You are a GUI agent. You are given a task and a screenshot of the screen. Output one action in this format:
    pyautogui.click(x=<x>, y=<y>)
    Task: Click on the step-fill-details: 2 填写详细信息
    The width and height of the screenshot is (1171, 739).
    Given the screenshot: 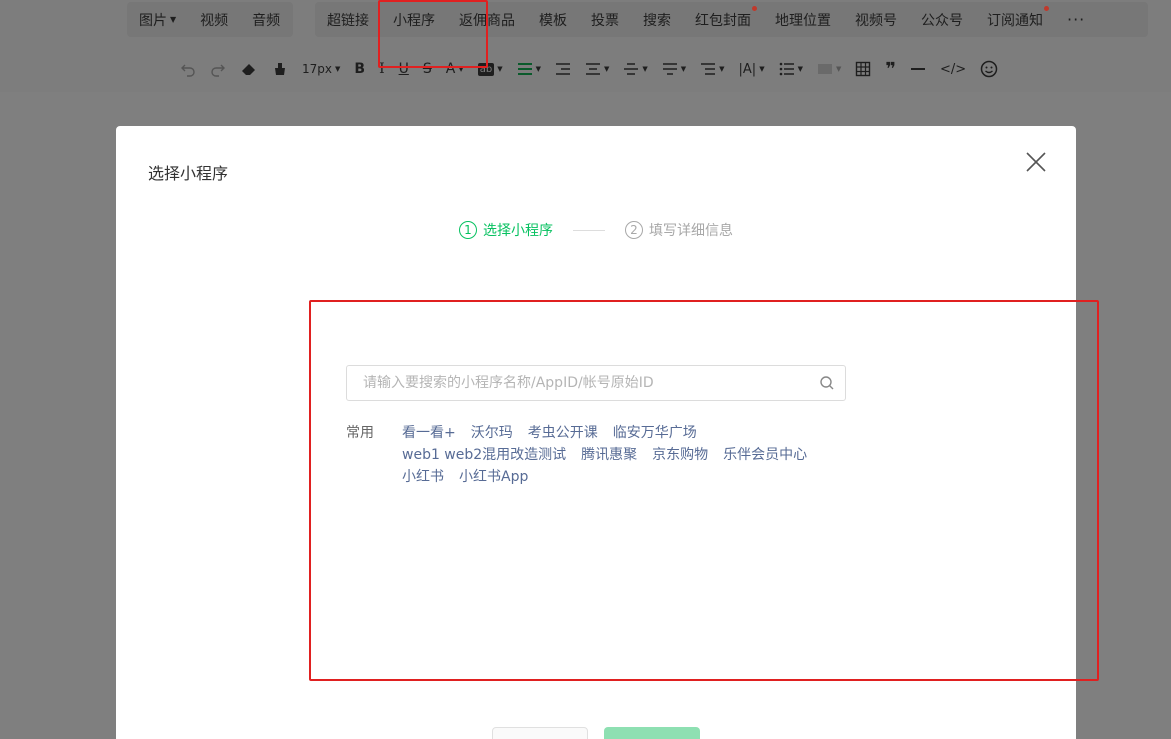 What is the action you would take?
    pyautogui.click(x=679, y=230)
    